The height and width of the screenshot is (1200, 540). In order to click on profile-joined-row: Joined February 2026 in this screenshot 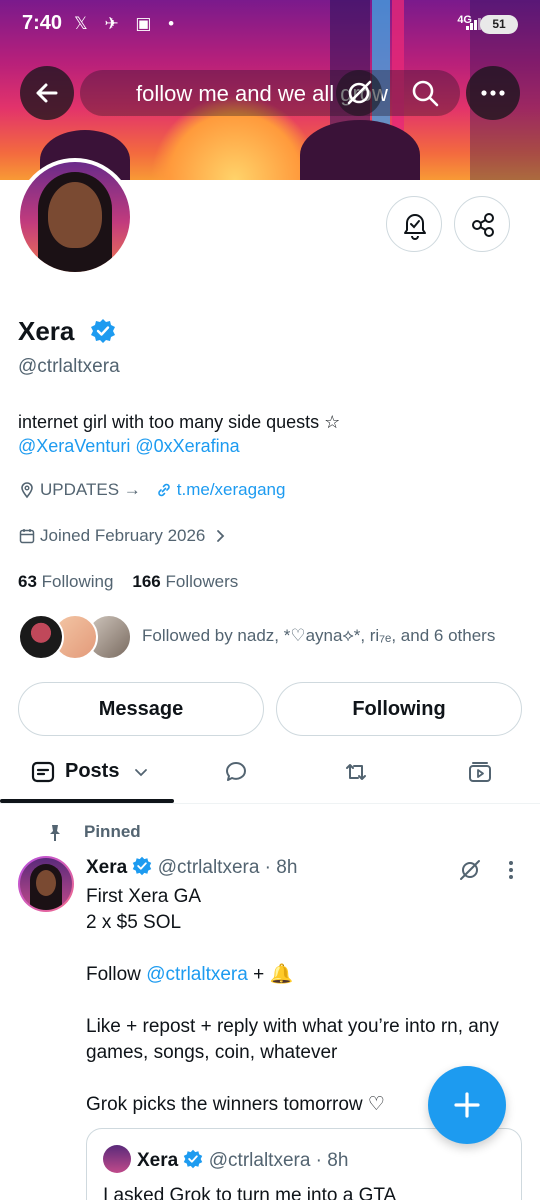, I will do `click(123, 536)`.